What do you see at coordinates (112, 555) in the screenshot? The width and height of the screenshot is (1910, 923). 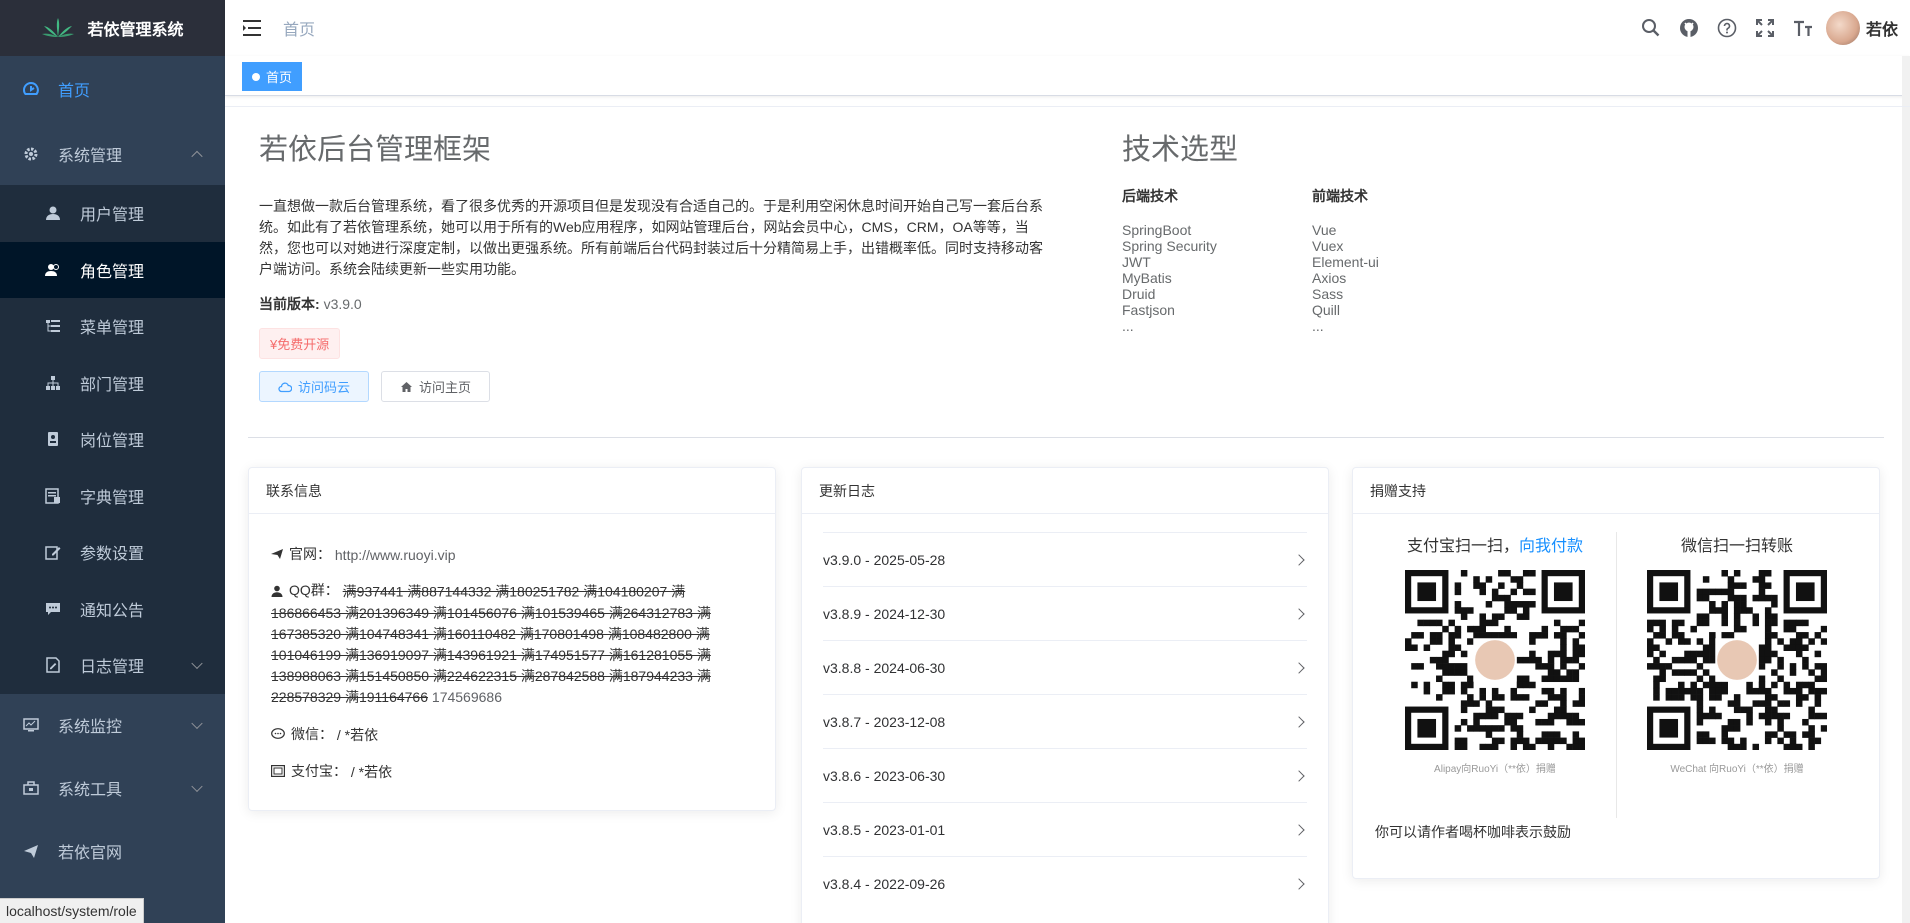 I see `sidebar-item-label: 参数设置` at bounding box center [112, 555].